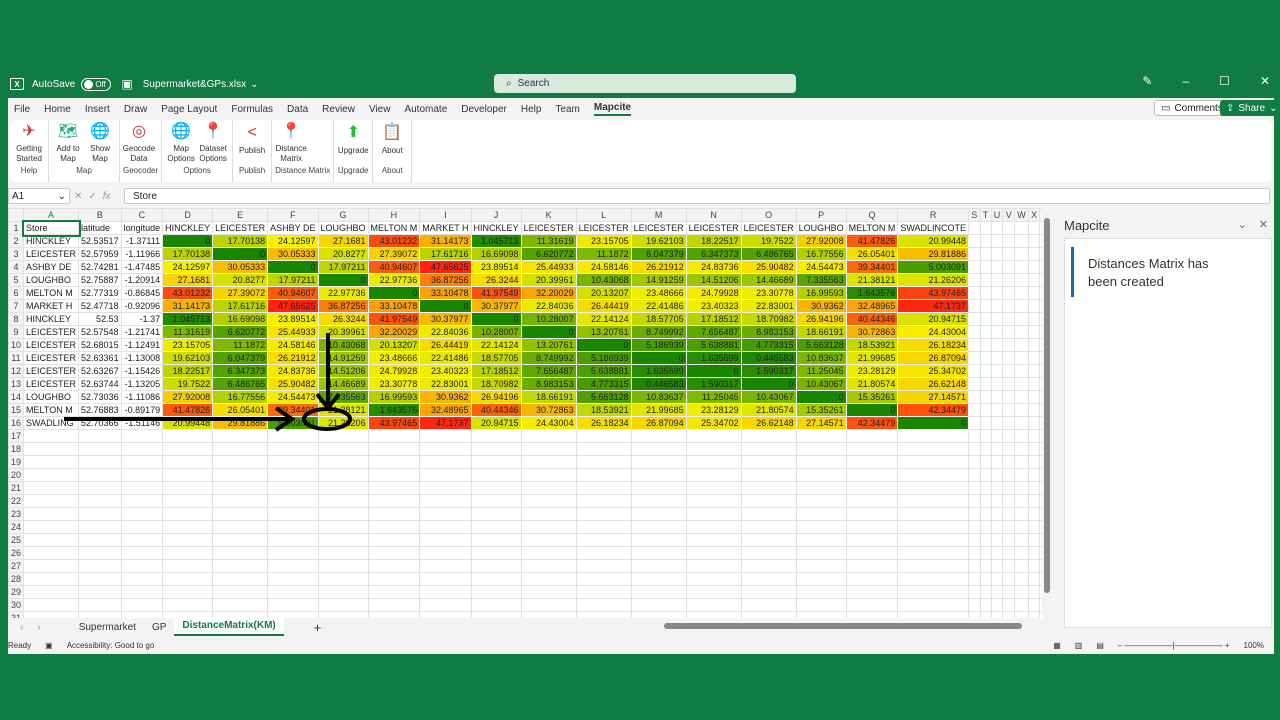 Image resolution: width=1280 pixels, height=720 pixels. I want to click on macro-record-icon: ▣, so click(49, 645).